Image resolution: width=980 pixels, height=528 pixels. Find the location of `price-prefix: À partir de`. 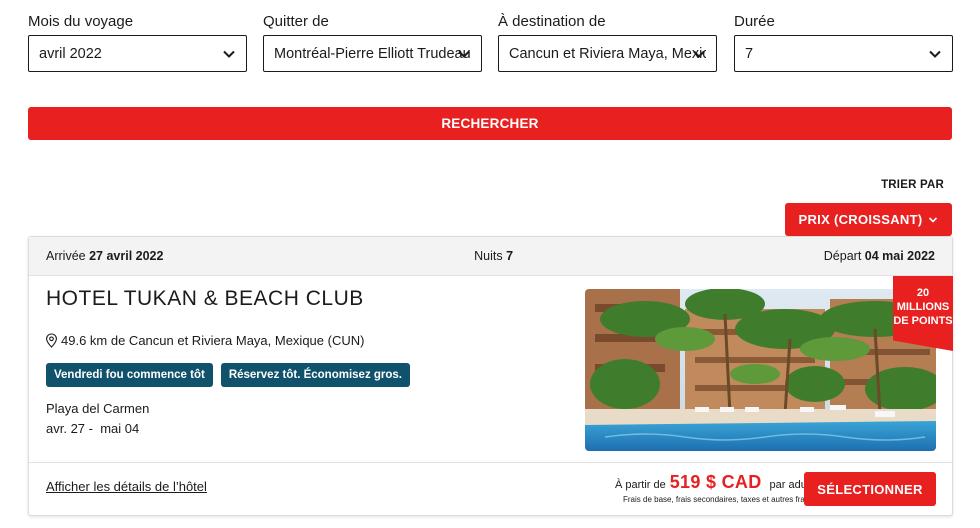

price-prefix: À partir de is located at coordinates (640, 485).